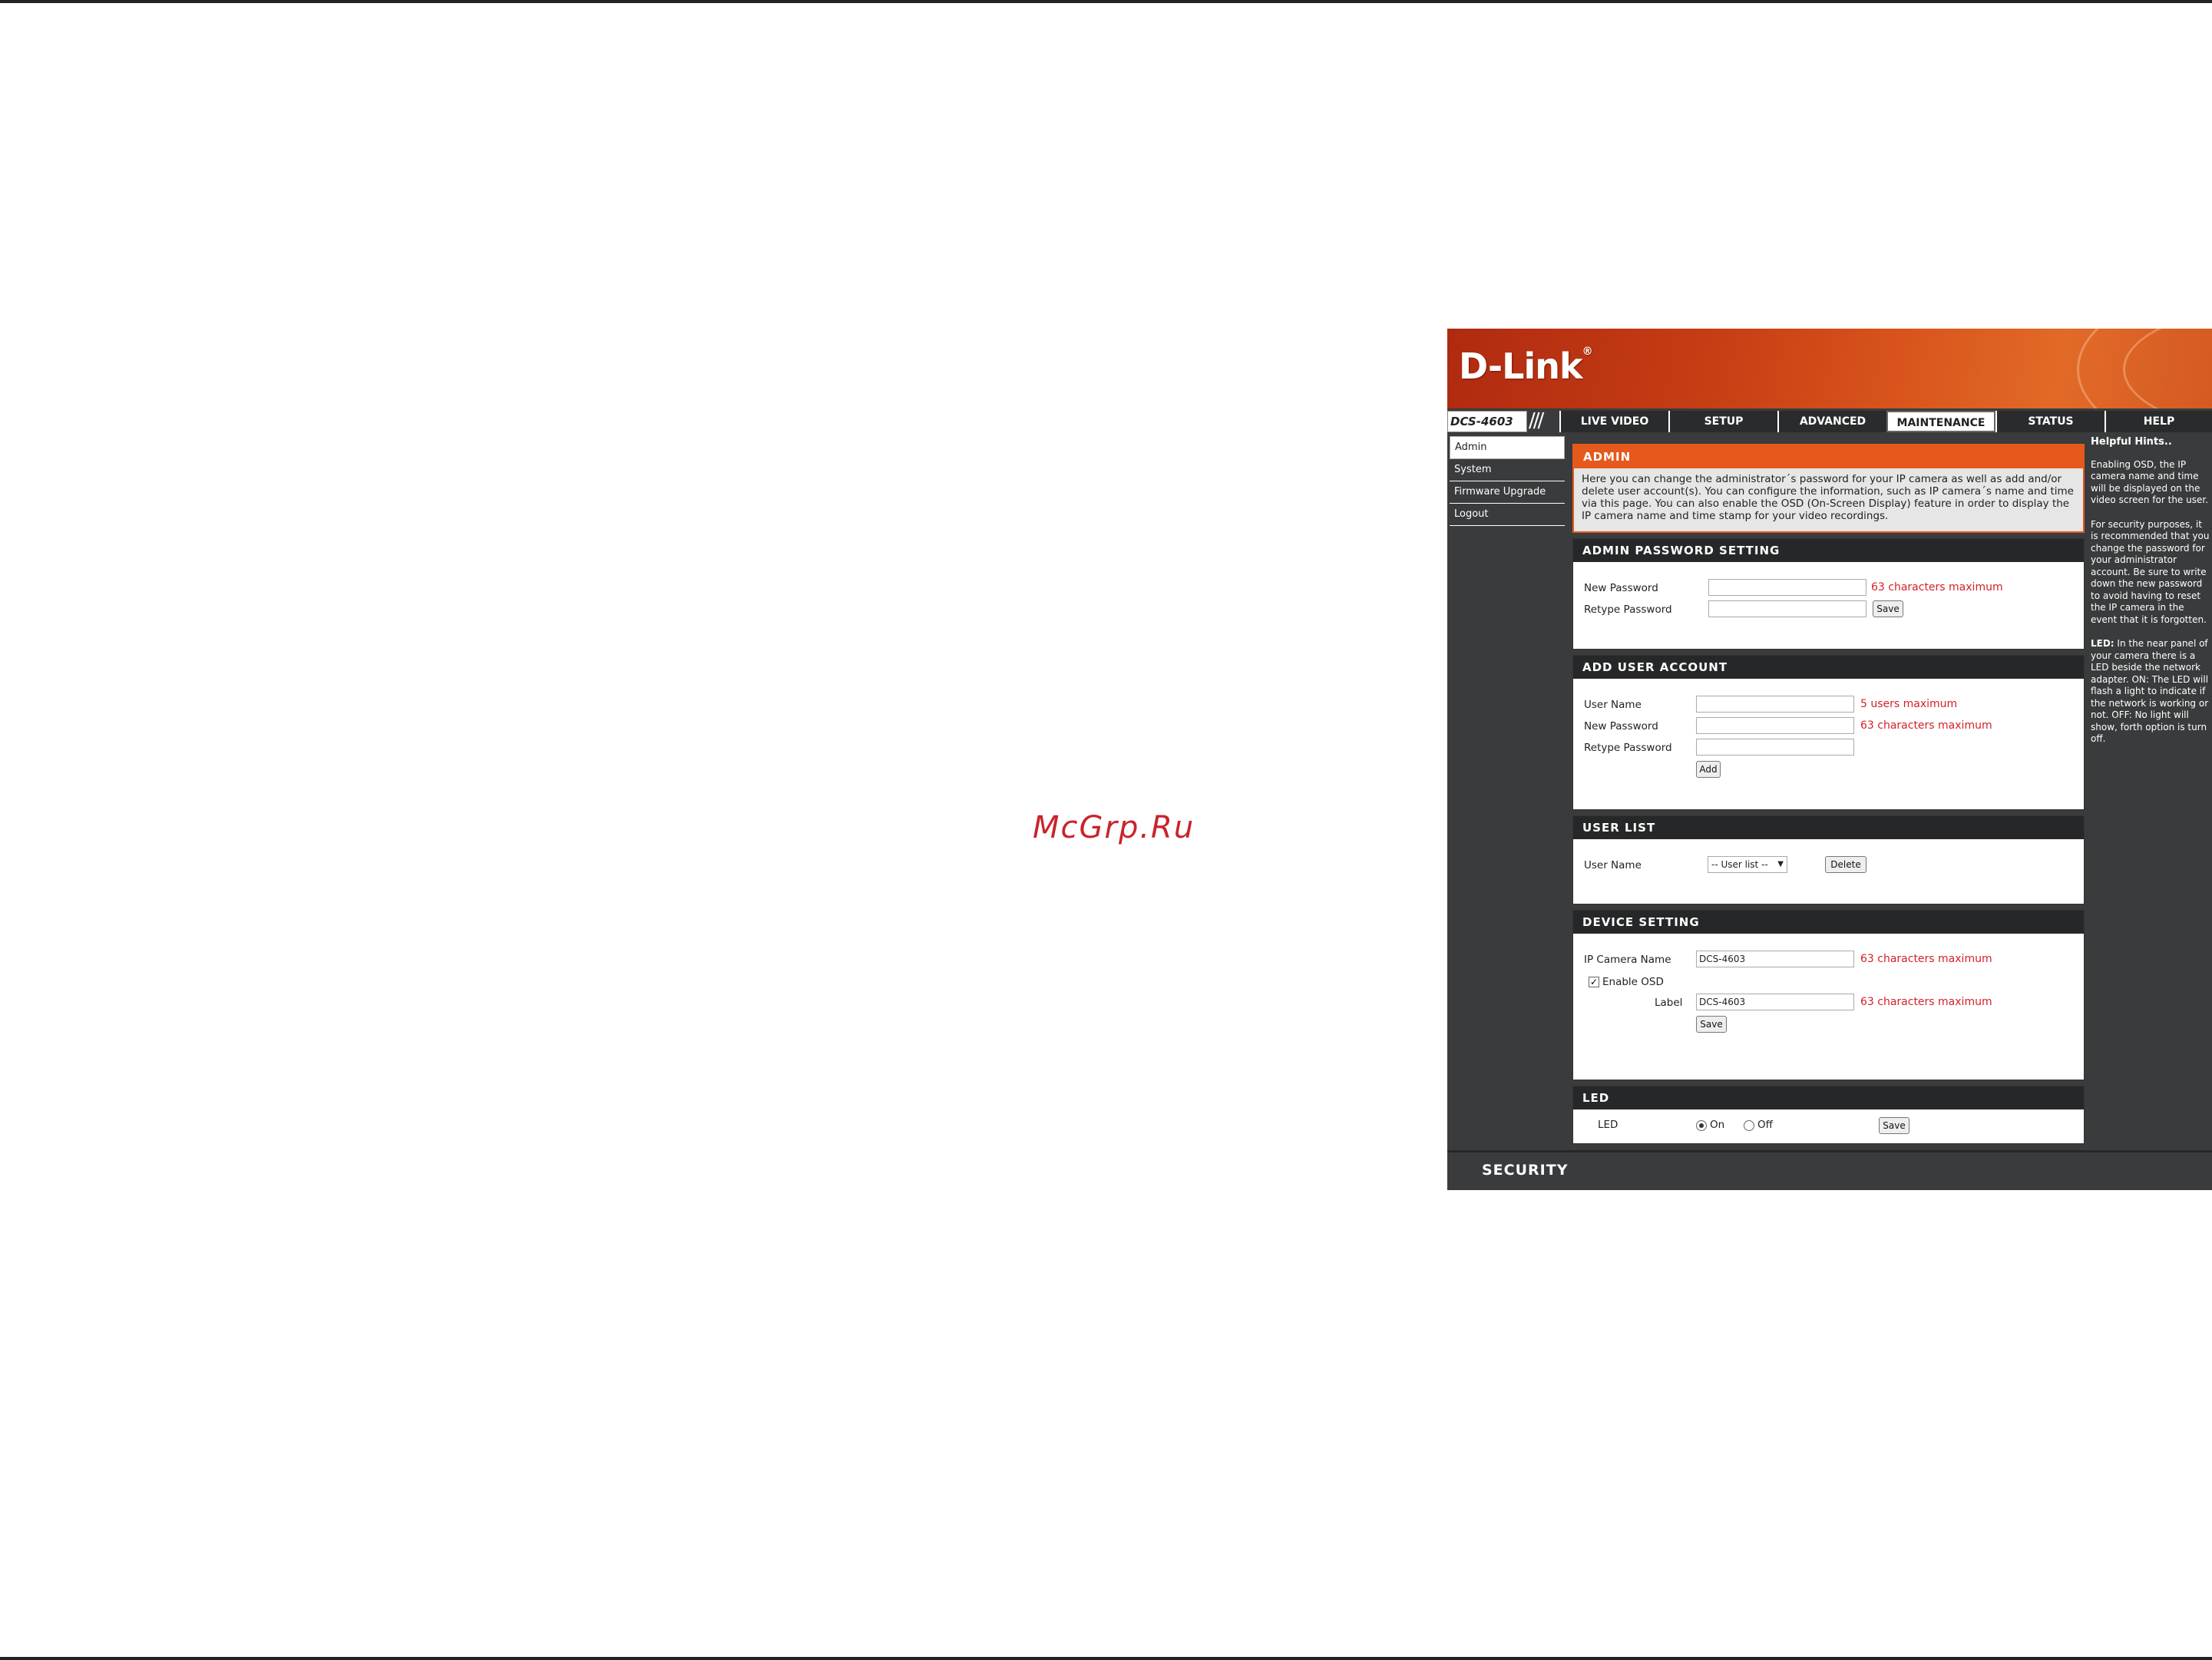 This screenshot has width=2212, height=1660. Describe the element at coordinates (1614, 421) in the screenshot. I see `tab-live-video: LIVE VIDEO` at that location.